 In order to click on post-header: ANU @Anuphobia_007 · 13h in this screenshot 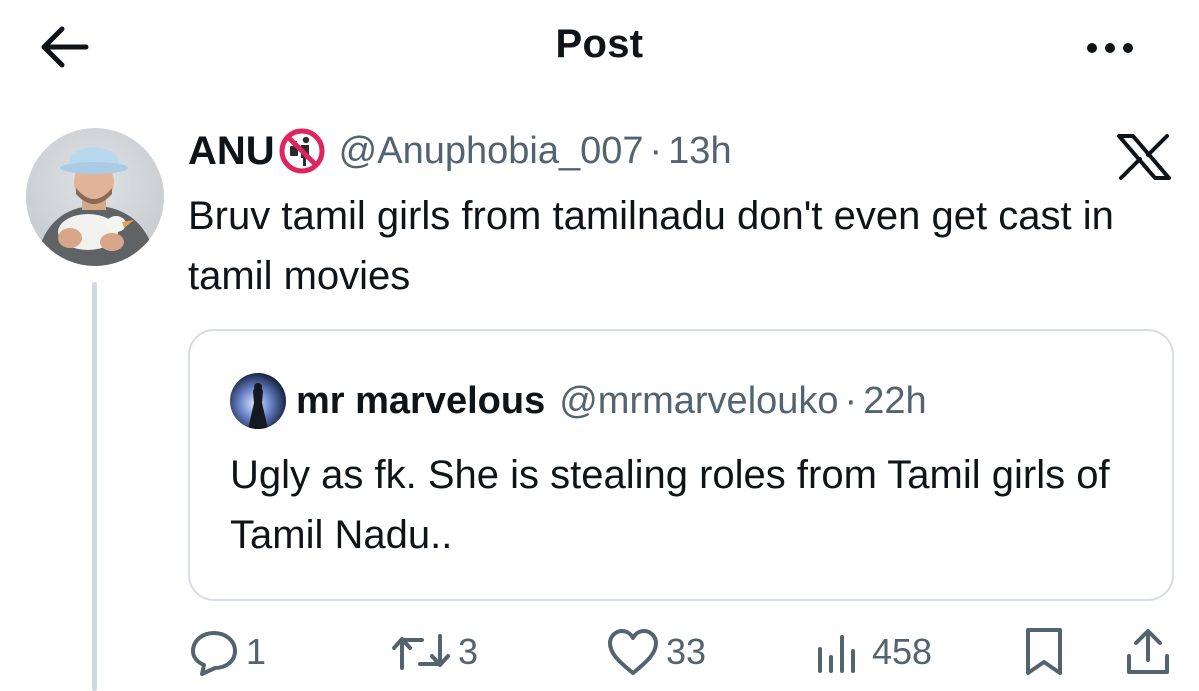, I will do `click(460, 151)`.